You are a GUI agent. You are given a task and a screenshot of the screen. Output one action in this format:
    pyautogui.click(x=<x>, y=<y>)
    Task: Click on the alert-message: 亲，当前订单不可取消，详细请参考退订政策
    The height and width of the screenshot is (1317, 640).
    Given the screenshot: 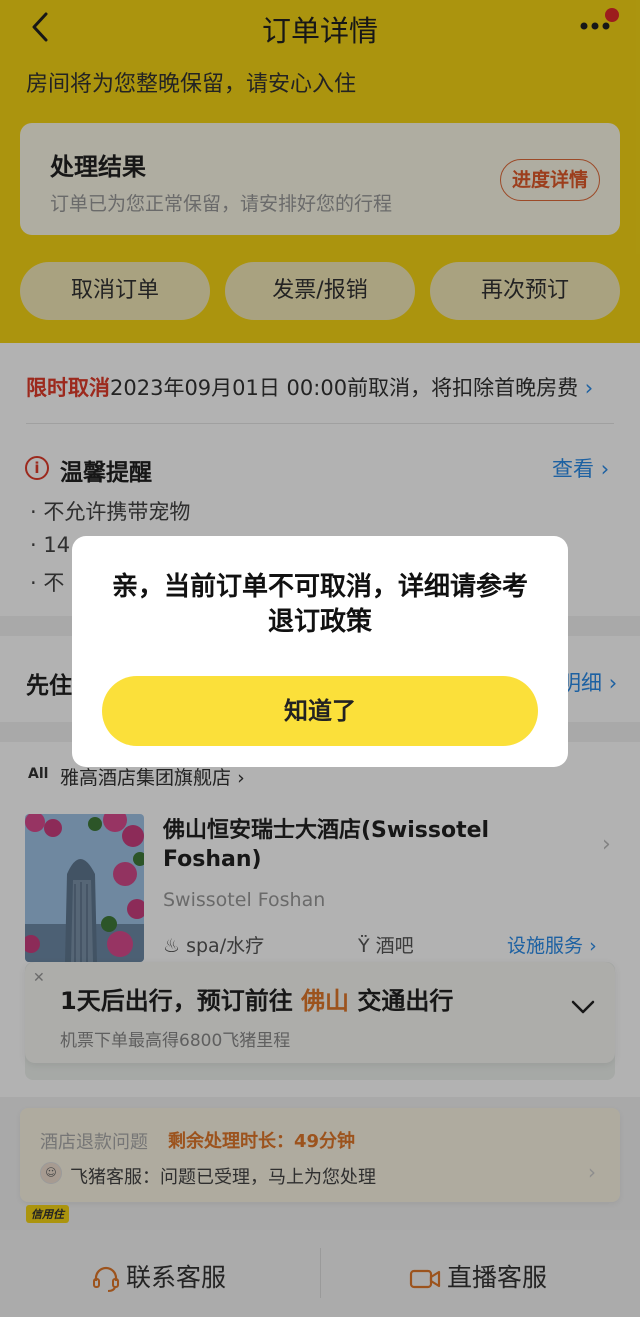 What is the action you would take?
    pyautogui.click(x=319, y=604)
    